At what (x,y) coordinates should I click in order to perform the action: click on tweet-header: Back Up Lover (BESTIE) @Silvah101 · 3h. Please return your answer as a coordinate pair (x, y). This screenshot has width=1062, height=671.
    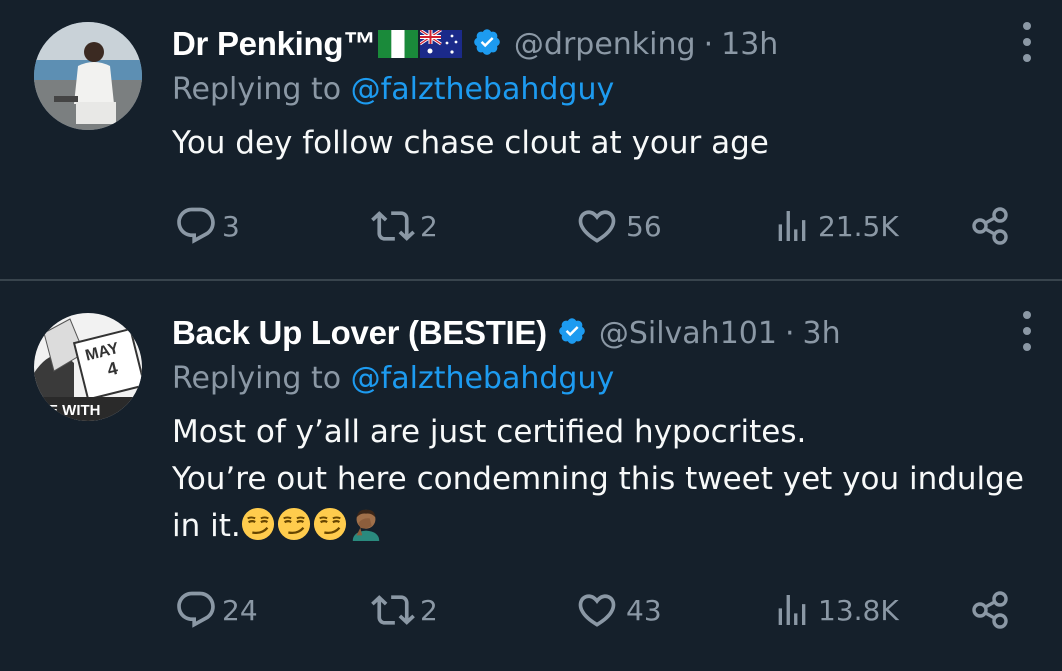
    Looking at the image, I should click on (602, 333).